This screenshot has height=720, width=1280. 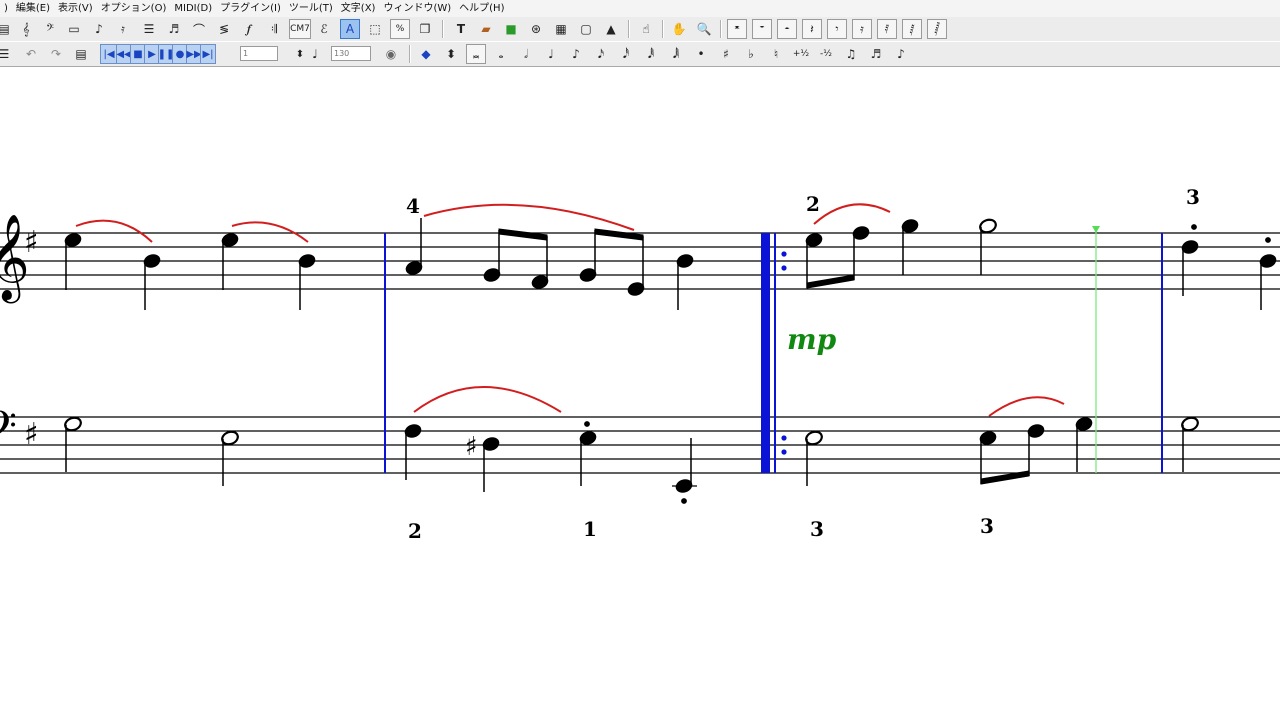 I want to click on staff-tool-icon: ▭, so click(x=74, y=29).